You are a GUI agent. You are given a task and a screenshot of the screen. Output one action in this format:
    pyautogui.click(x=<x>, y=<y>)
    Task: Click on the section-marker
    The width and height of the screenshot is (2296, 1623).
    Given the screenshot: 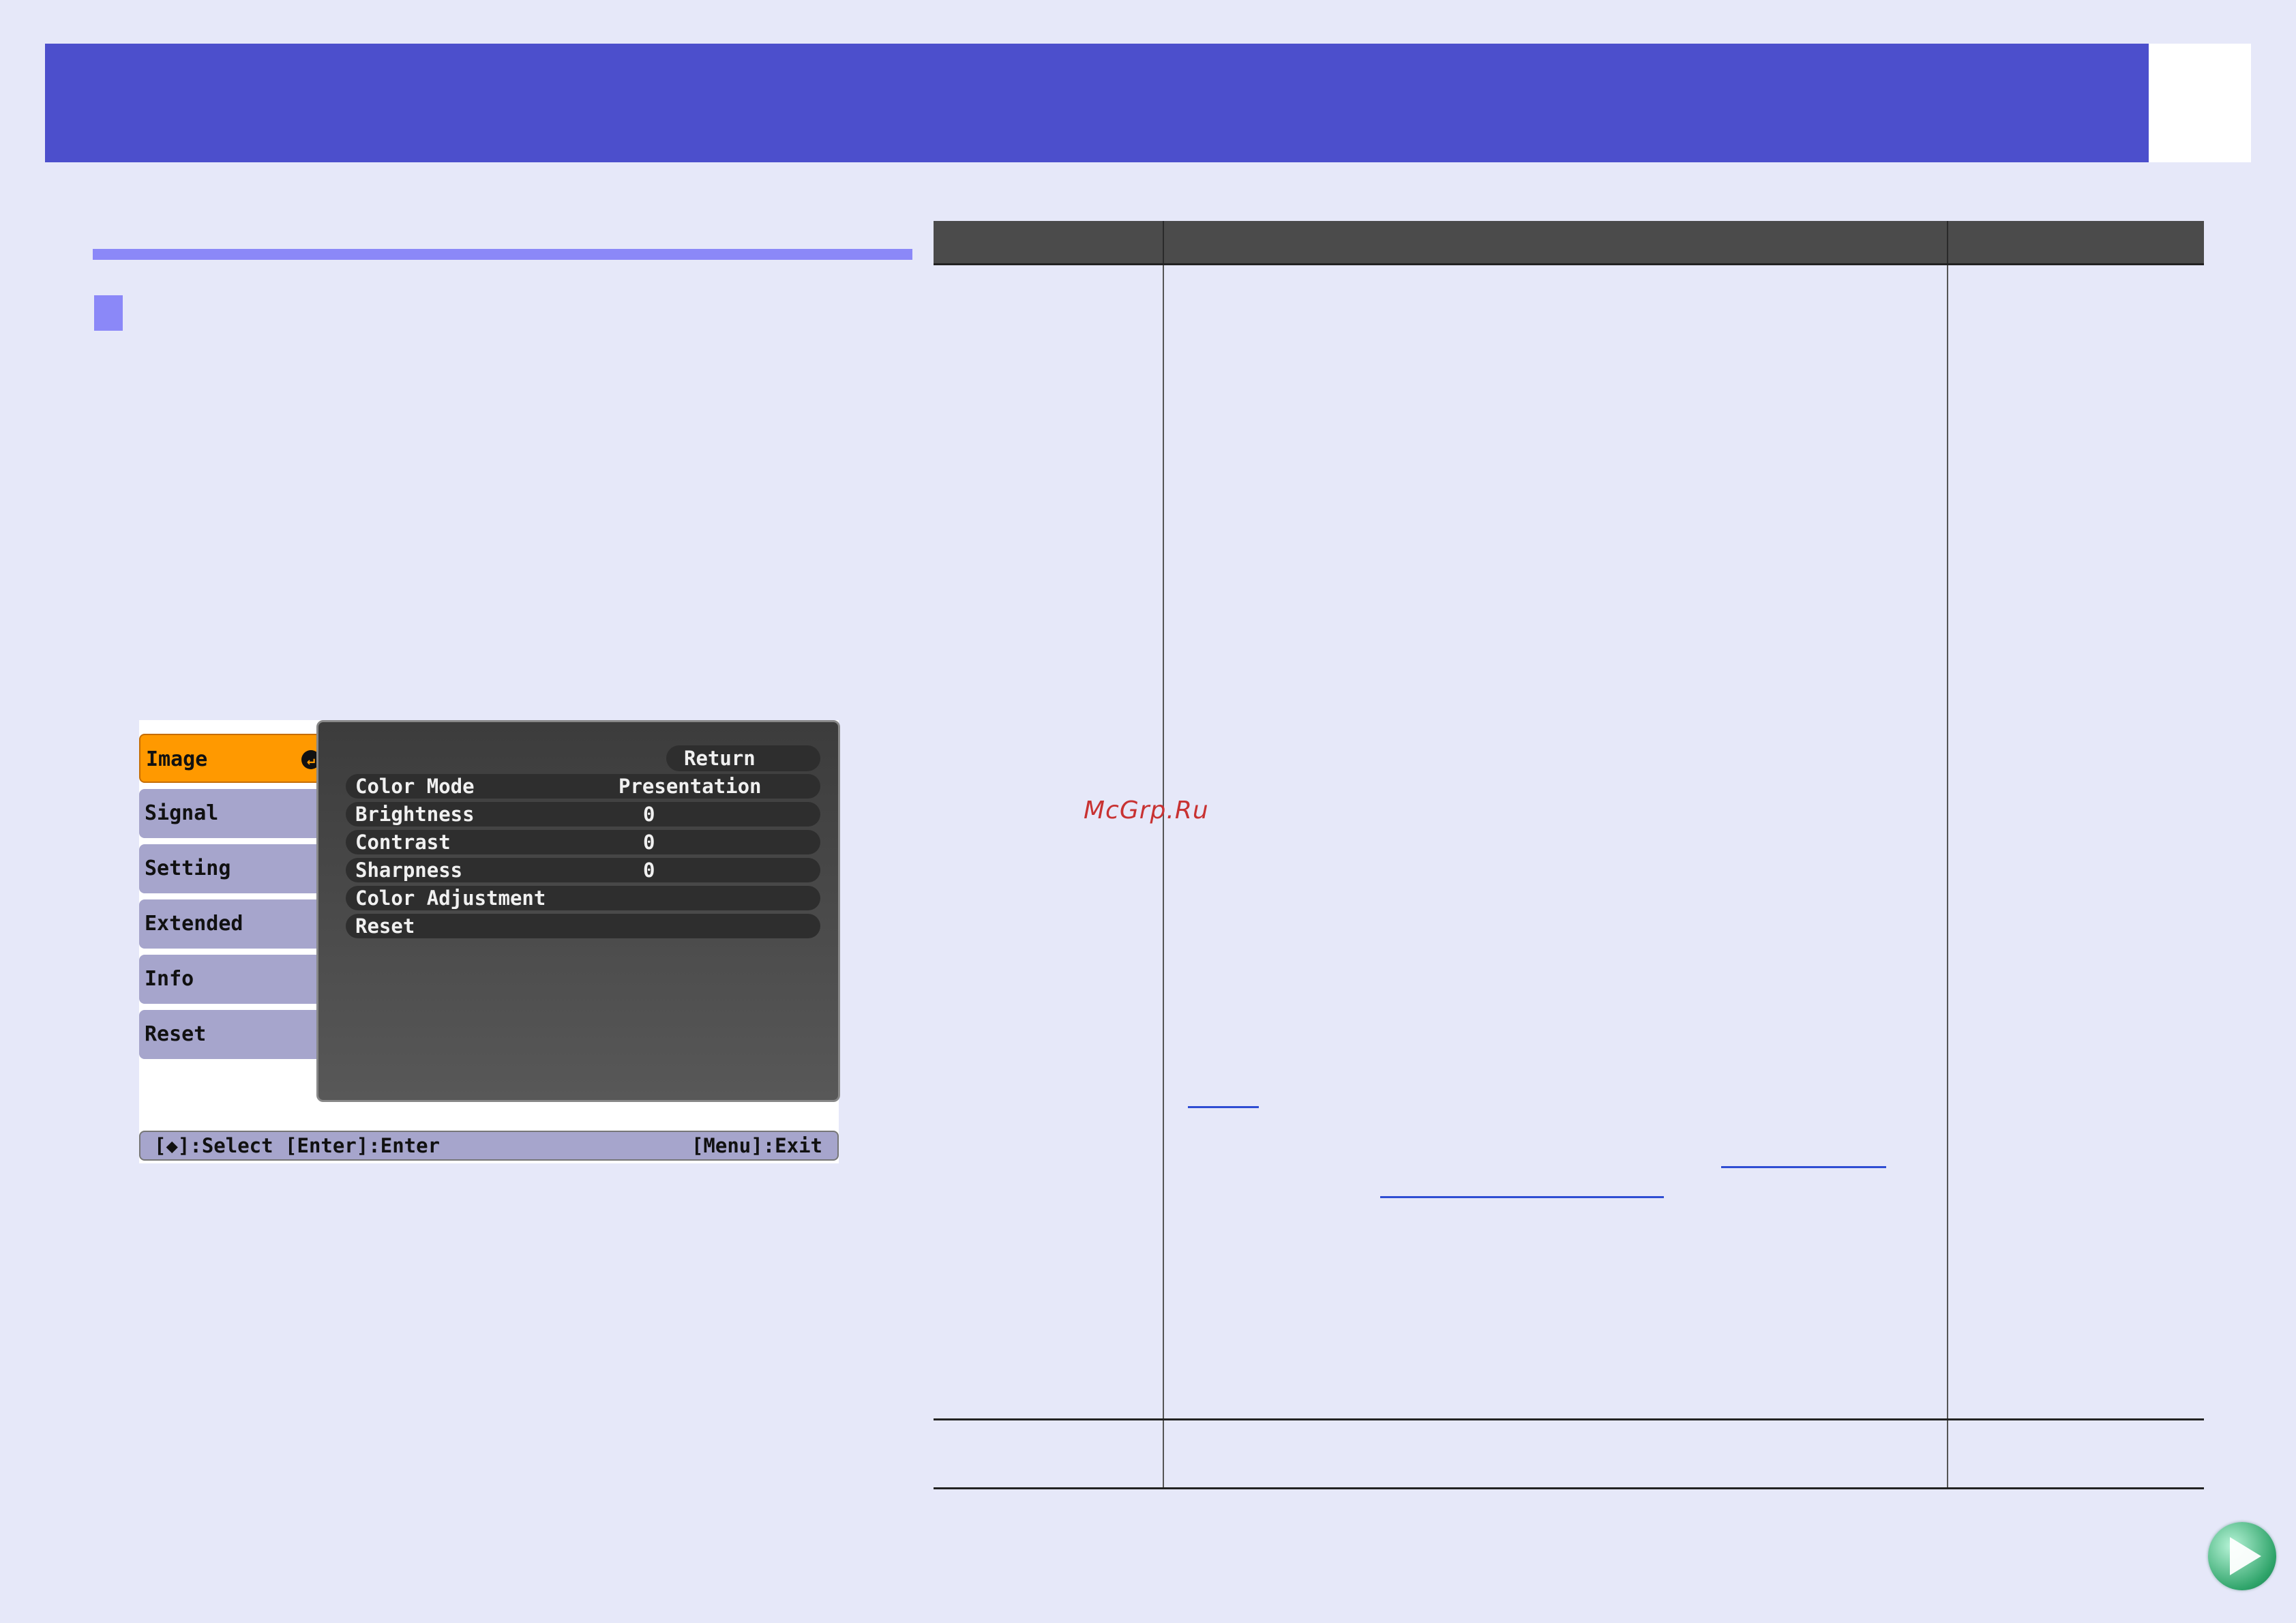 What is the action you would take?
    pyautogui.click(x=109, y=313)
    